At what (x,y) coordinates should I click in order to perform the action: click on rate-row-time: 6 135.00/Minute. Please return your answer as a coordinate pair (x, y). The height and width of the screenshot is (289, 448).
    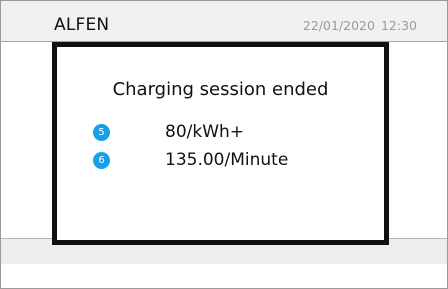
    Looking at the image, I should click on (190, 160).